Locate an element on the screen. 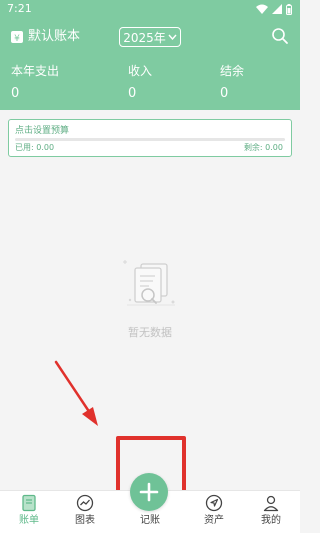 The height and width of the screenshot is (533, 320). ledger-name: 默认账本 is located at coordinates (54, 37).